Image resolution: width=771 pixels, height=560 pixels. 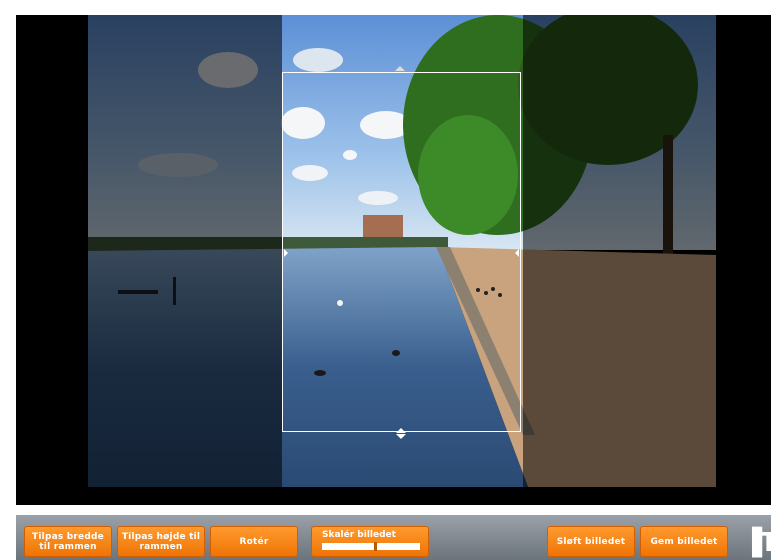 I want to click on scale-control: Skalér billedet, so click(x=370, y=541).